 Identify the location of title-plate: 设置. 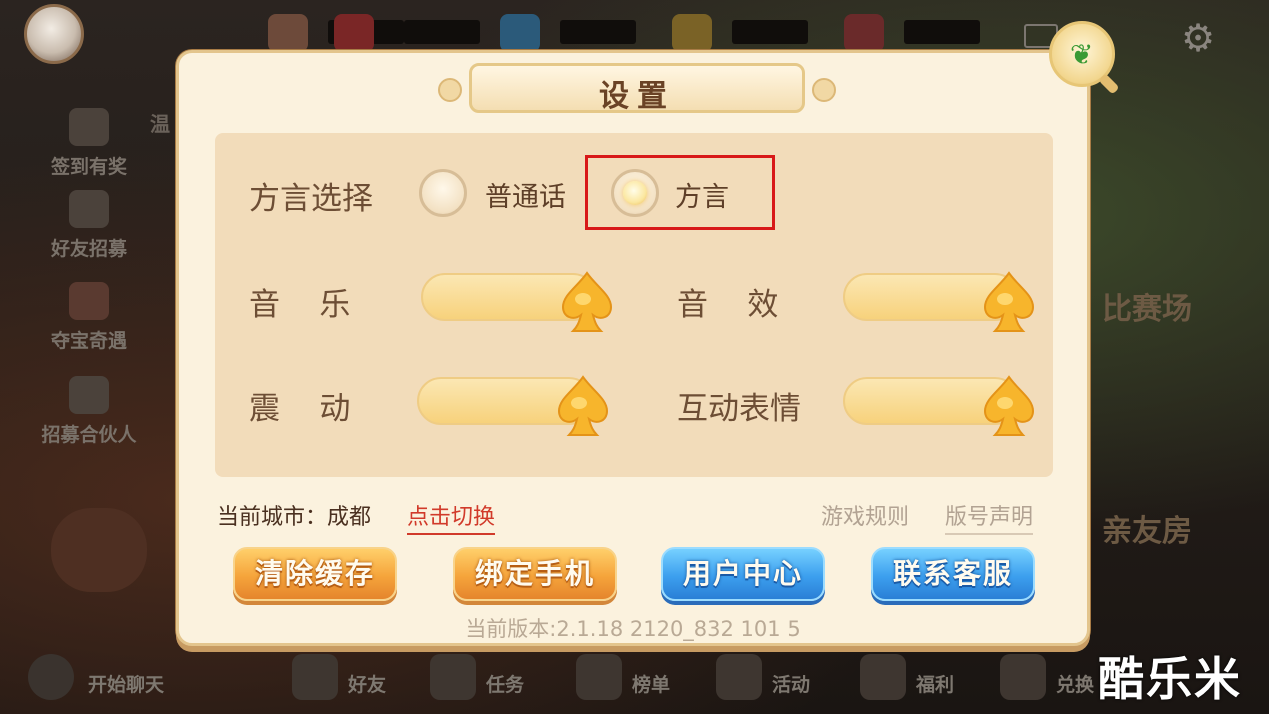
(637, 88).